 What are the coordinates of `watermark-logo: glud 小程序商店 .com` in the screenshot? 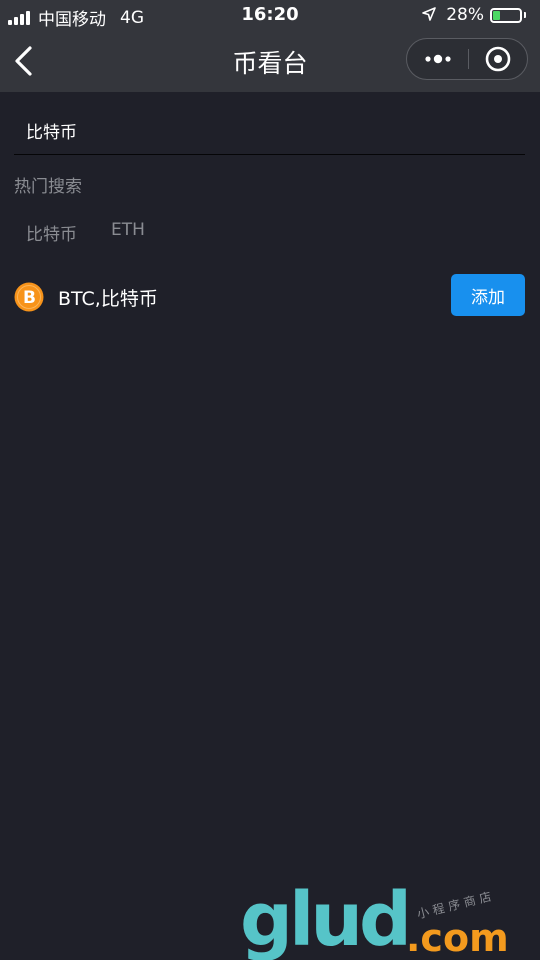 It's located at (390, 920).